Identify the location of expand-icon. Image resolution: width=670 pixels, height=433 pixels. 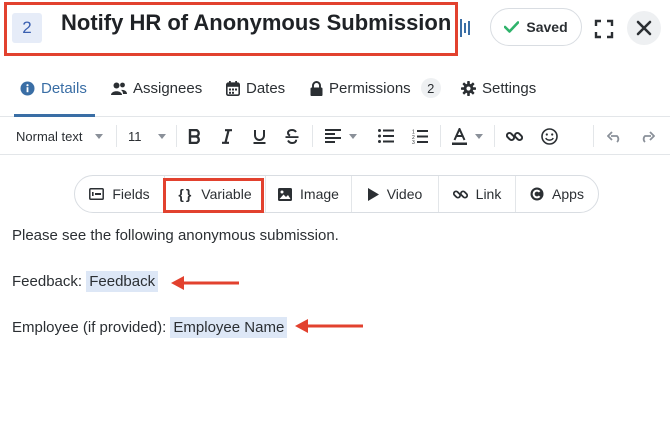
(604, 29).